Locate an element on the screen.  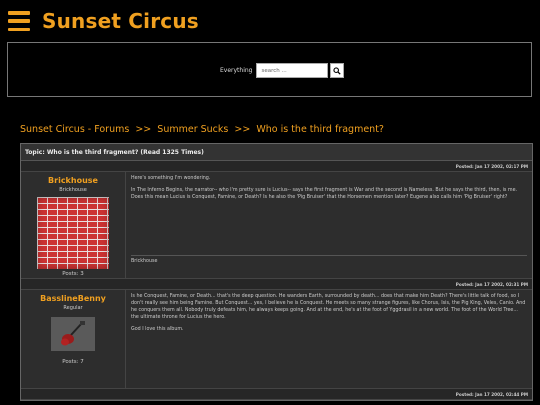
author-name-link: BasslineBenny is located at coordinates (73, 298).